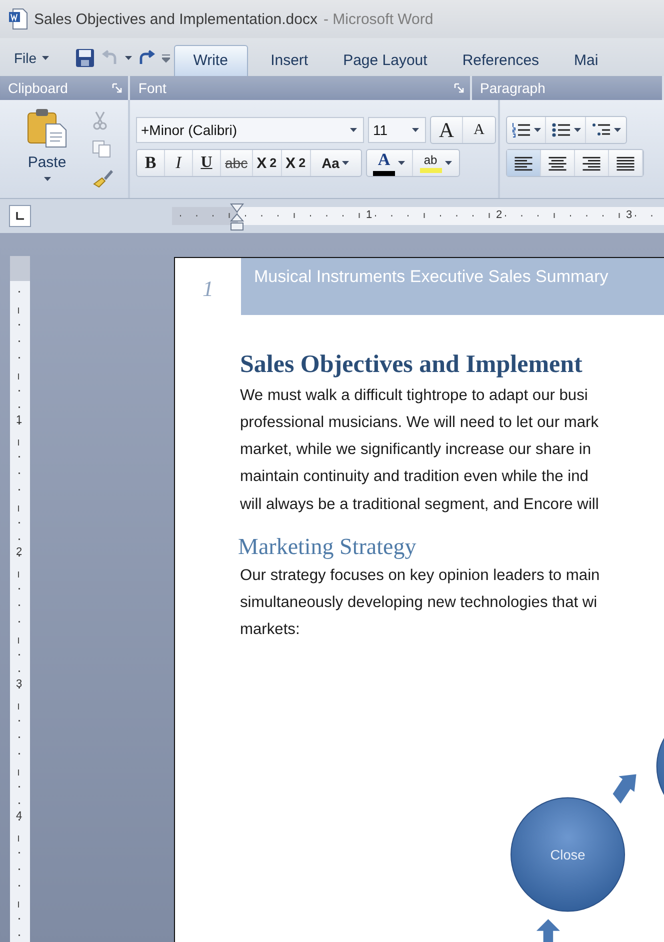 This screenshot has height=942, width=664. I want to click on body-text-line: market, while we significantly increase our share in, so click(416, 450).